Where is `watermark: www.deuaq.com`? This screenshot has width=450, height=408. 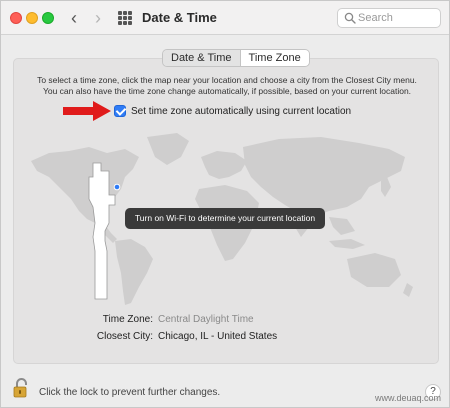
watermark: www.deuaq.com is located at coordinates (408, 398).